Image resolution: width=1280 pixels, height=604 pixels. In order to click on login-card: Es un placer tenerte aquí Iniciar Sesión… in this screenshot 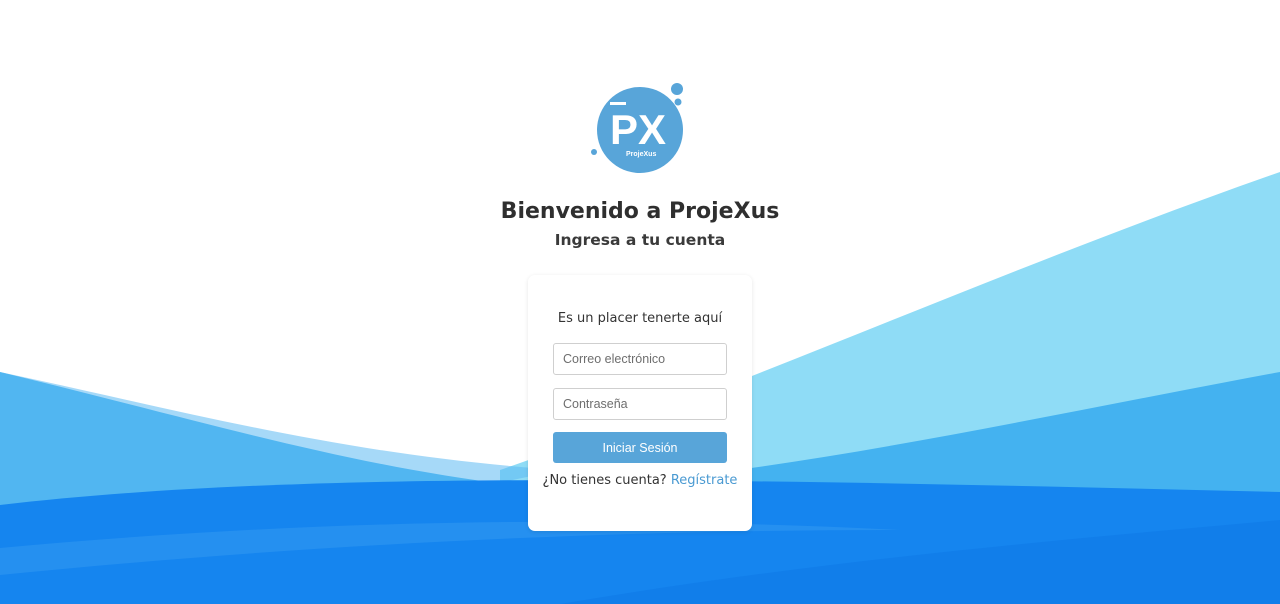, I will do `click(640, 403)`.